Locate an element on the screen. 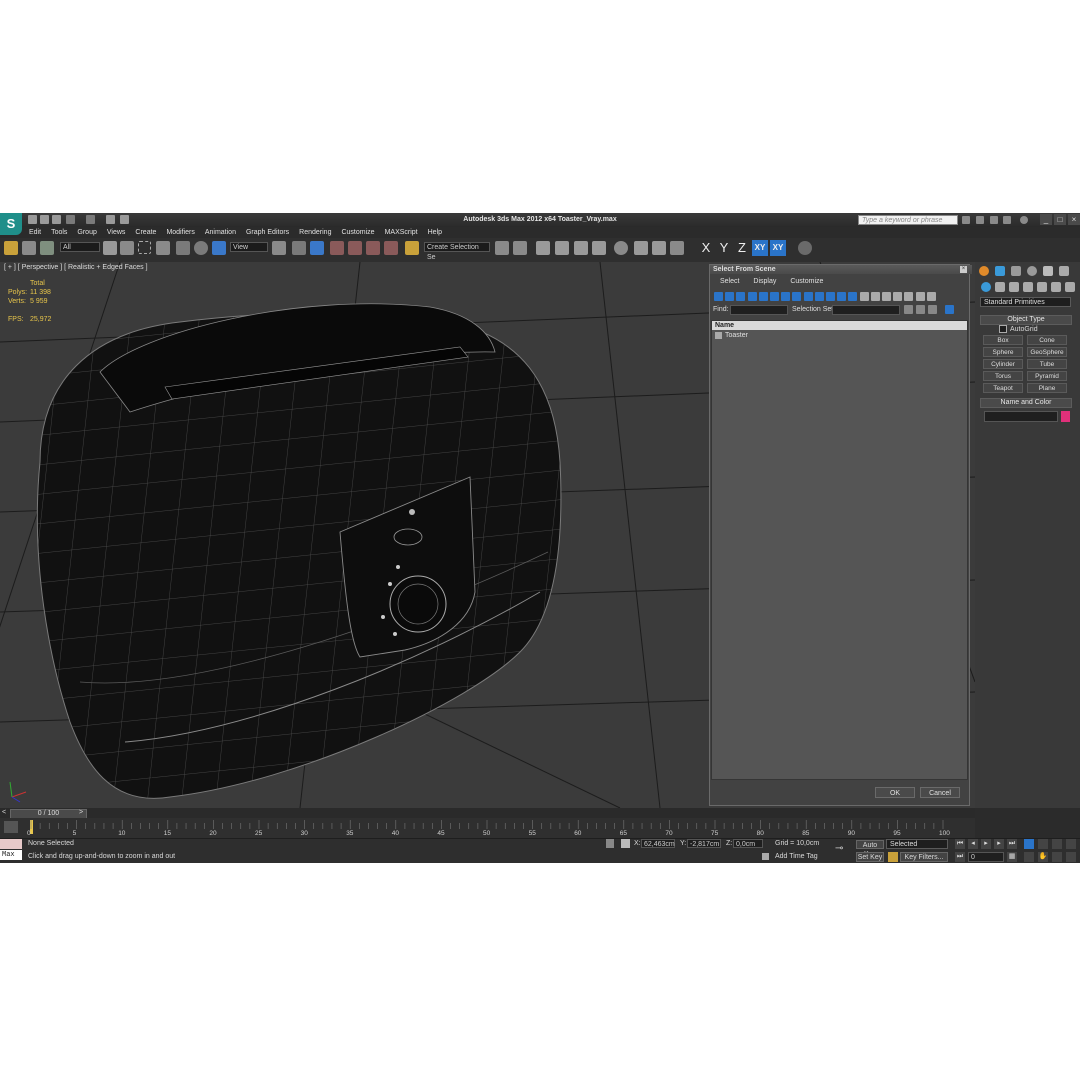  hierarchy-tab-icon is located at coordinates (1016, 271).